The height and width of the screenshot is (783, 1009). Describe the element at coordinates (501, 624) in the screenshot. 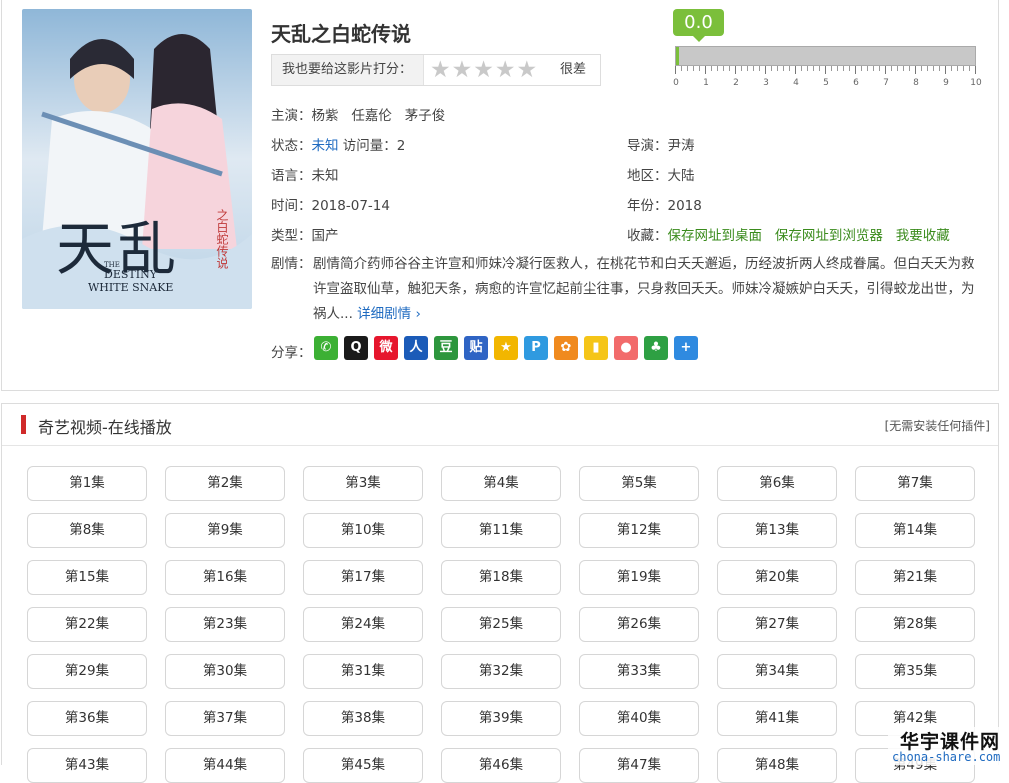

I see `episode-button: 第25集` at that location.